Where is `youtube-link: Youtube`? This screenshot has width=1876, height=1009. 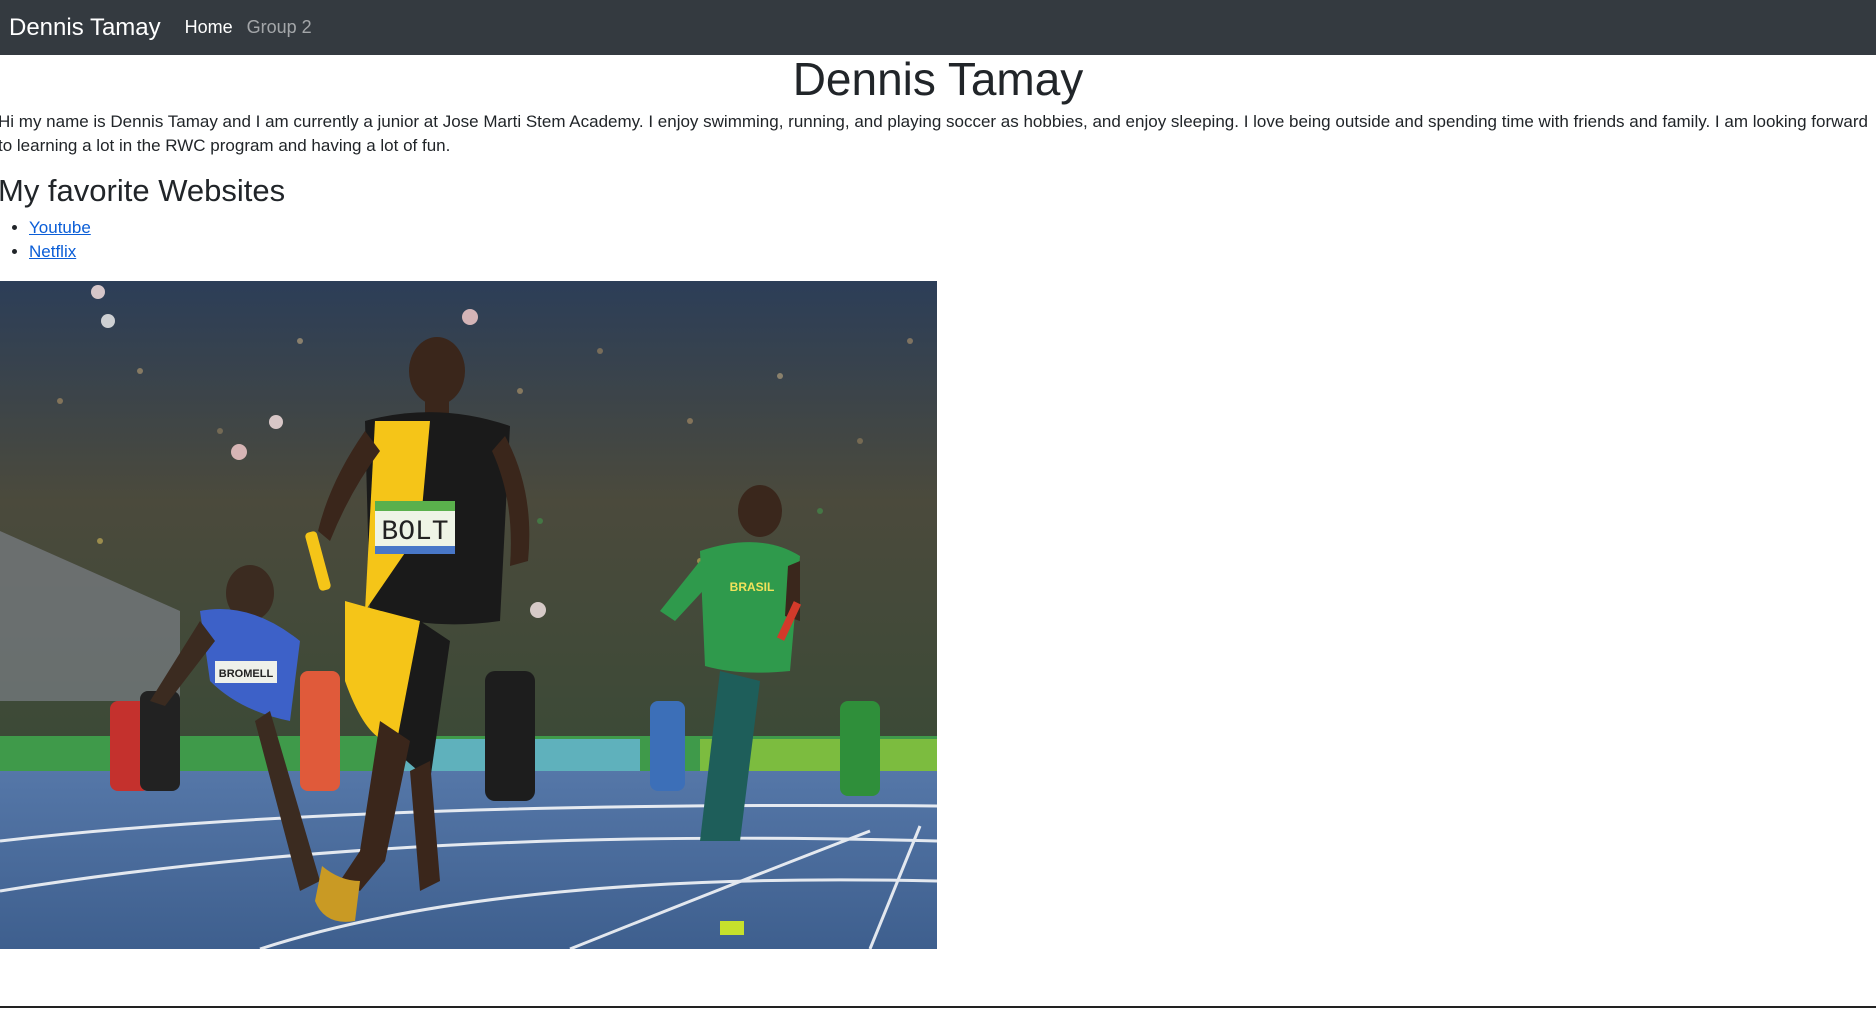
youtube-link: Youtube is located at coordinates (60, 227).